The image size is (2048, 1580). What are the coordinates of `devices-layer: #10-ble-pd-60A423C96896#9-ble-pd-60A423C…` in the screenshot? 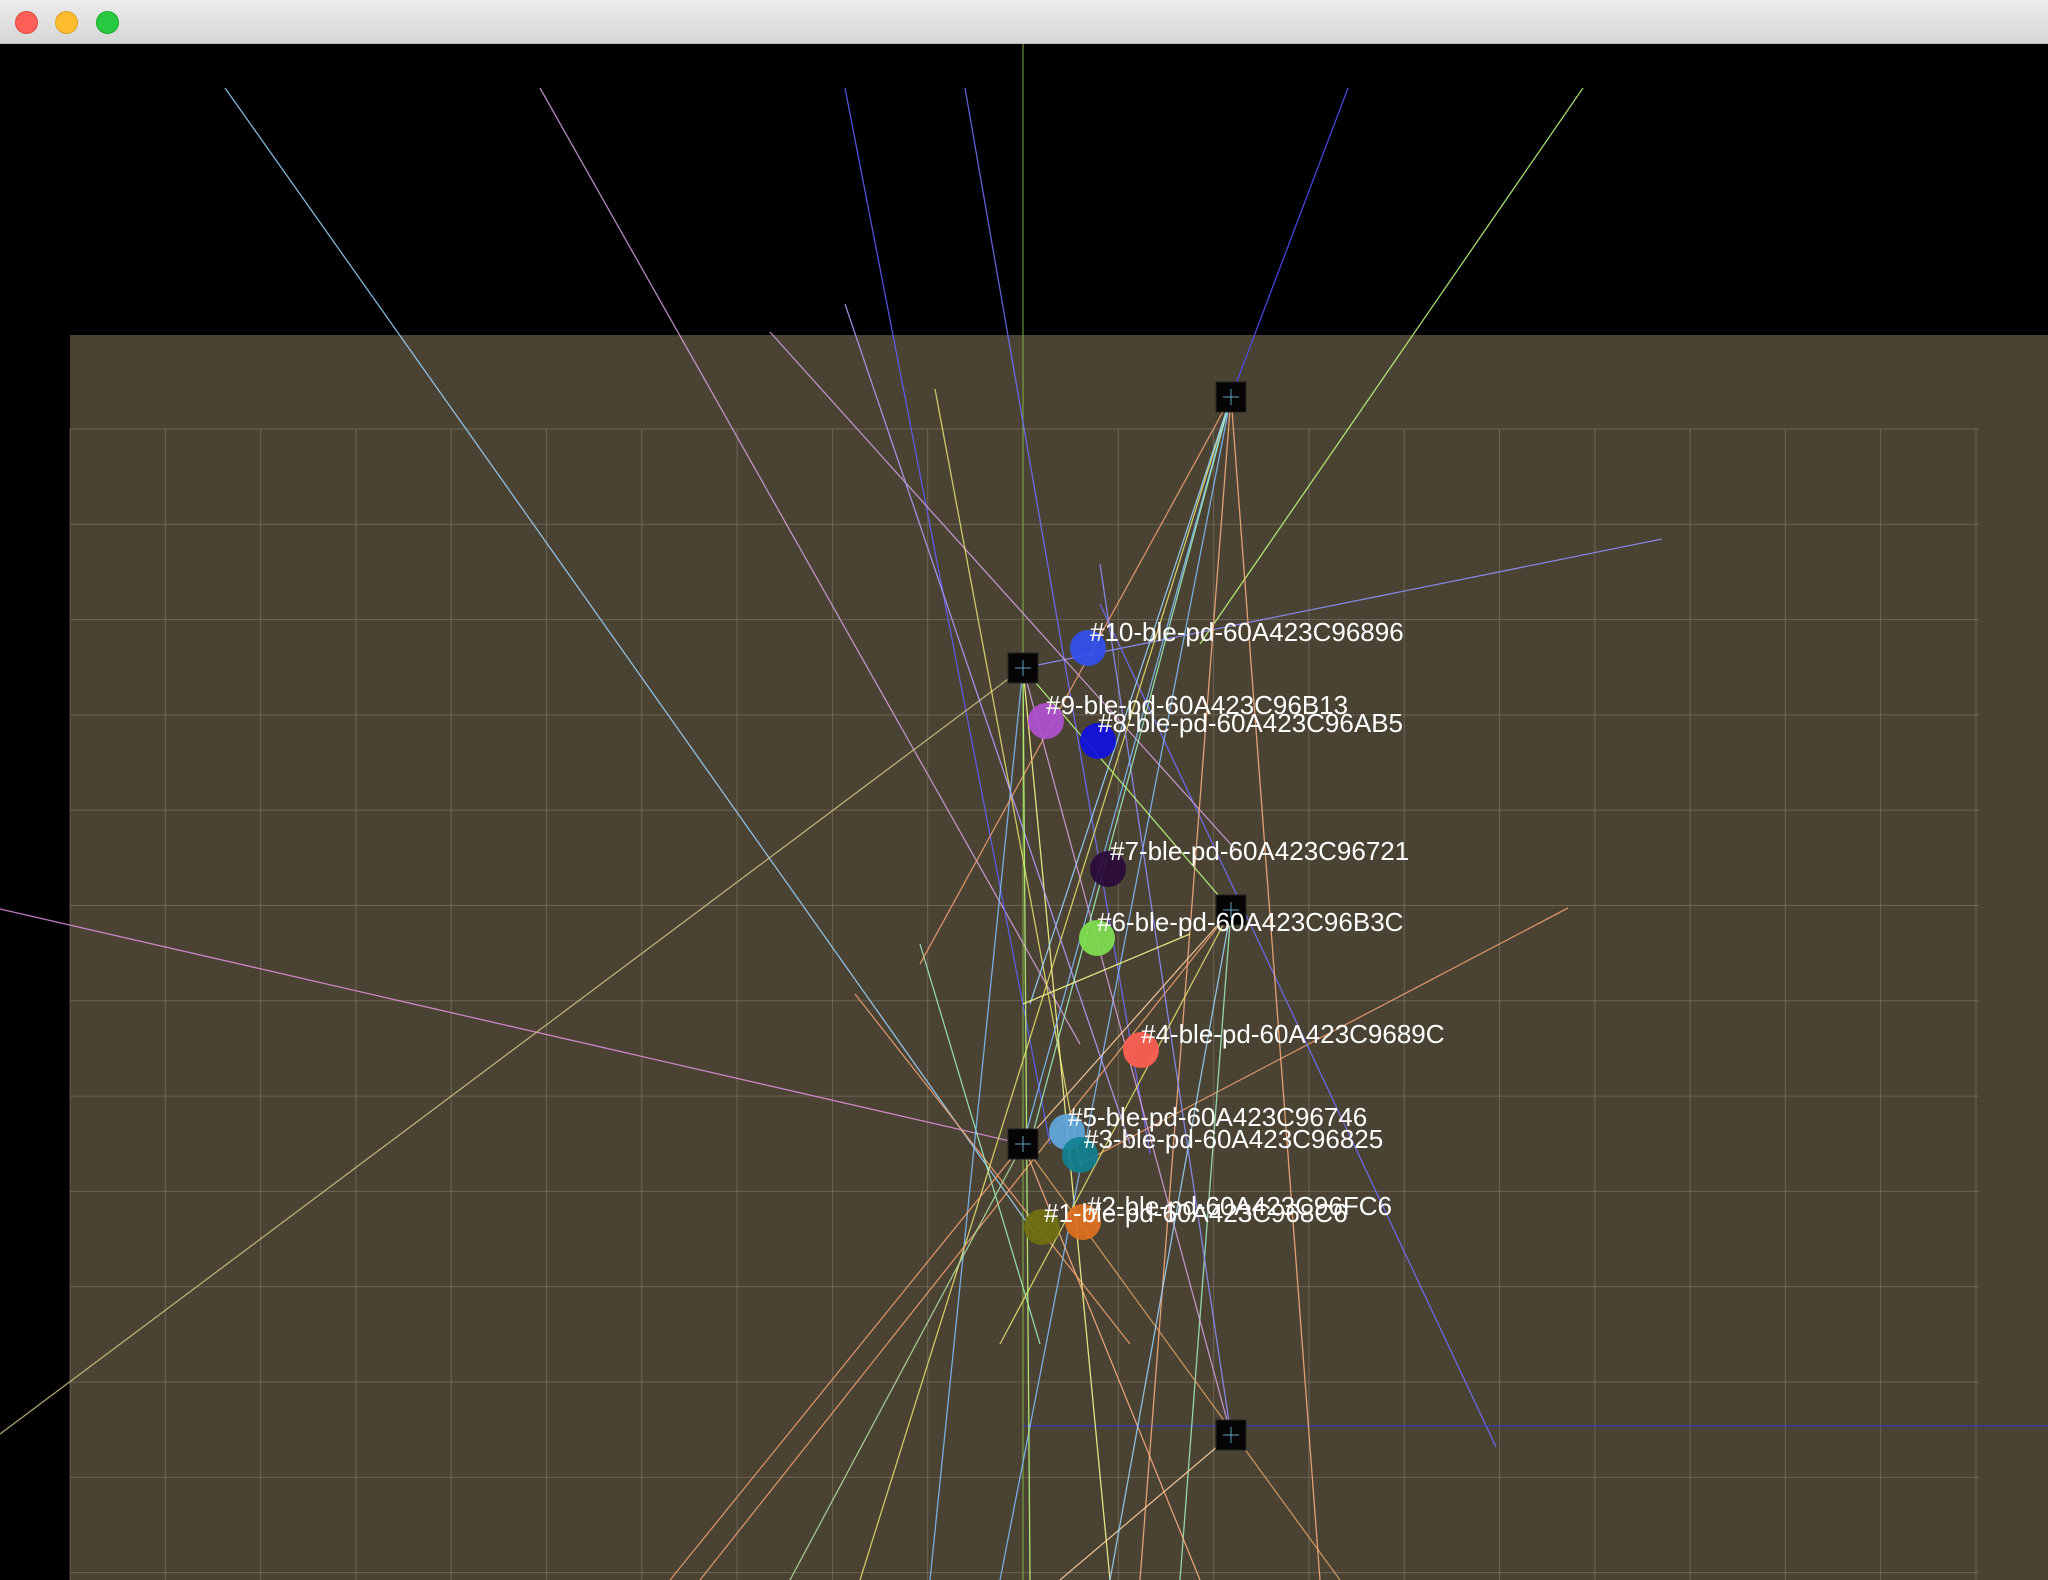 It's located at (1234, 931).